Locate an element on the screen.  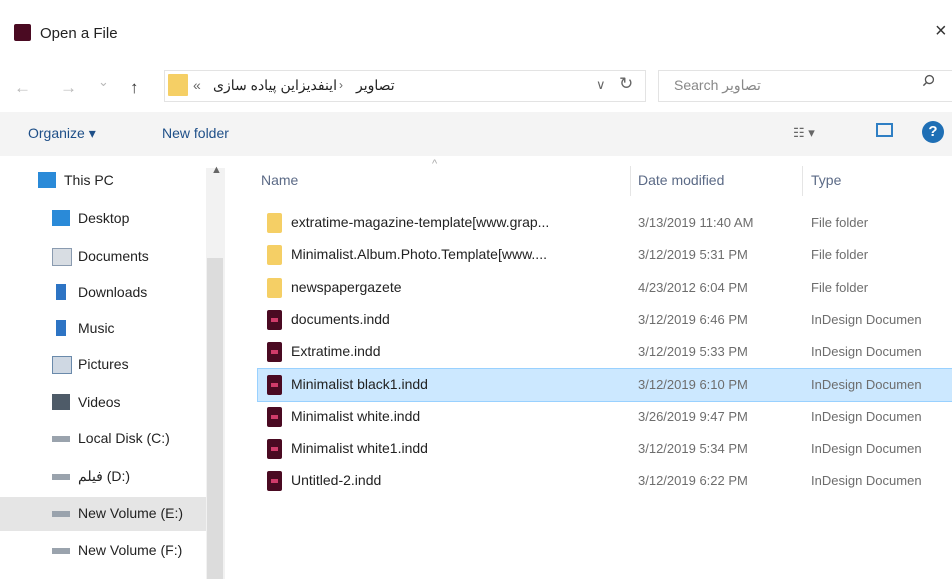
computer-icon is located at coordinates (47, 180).